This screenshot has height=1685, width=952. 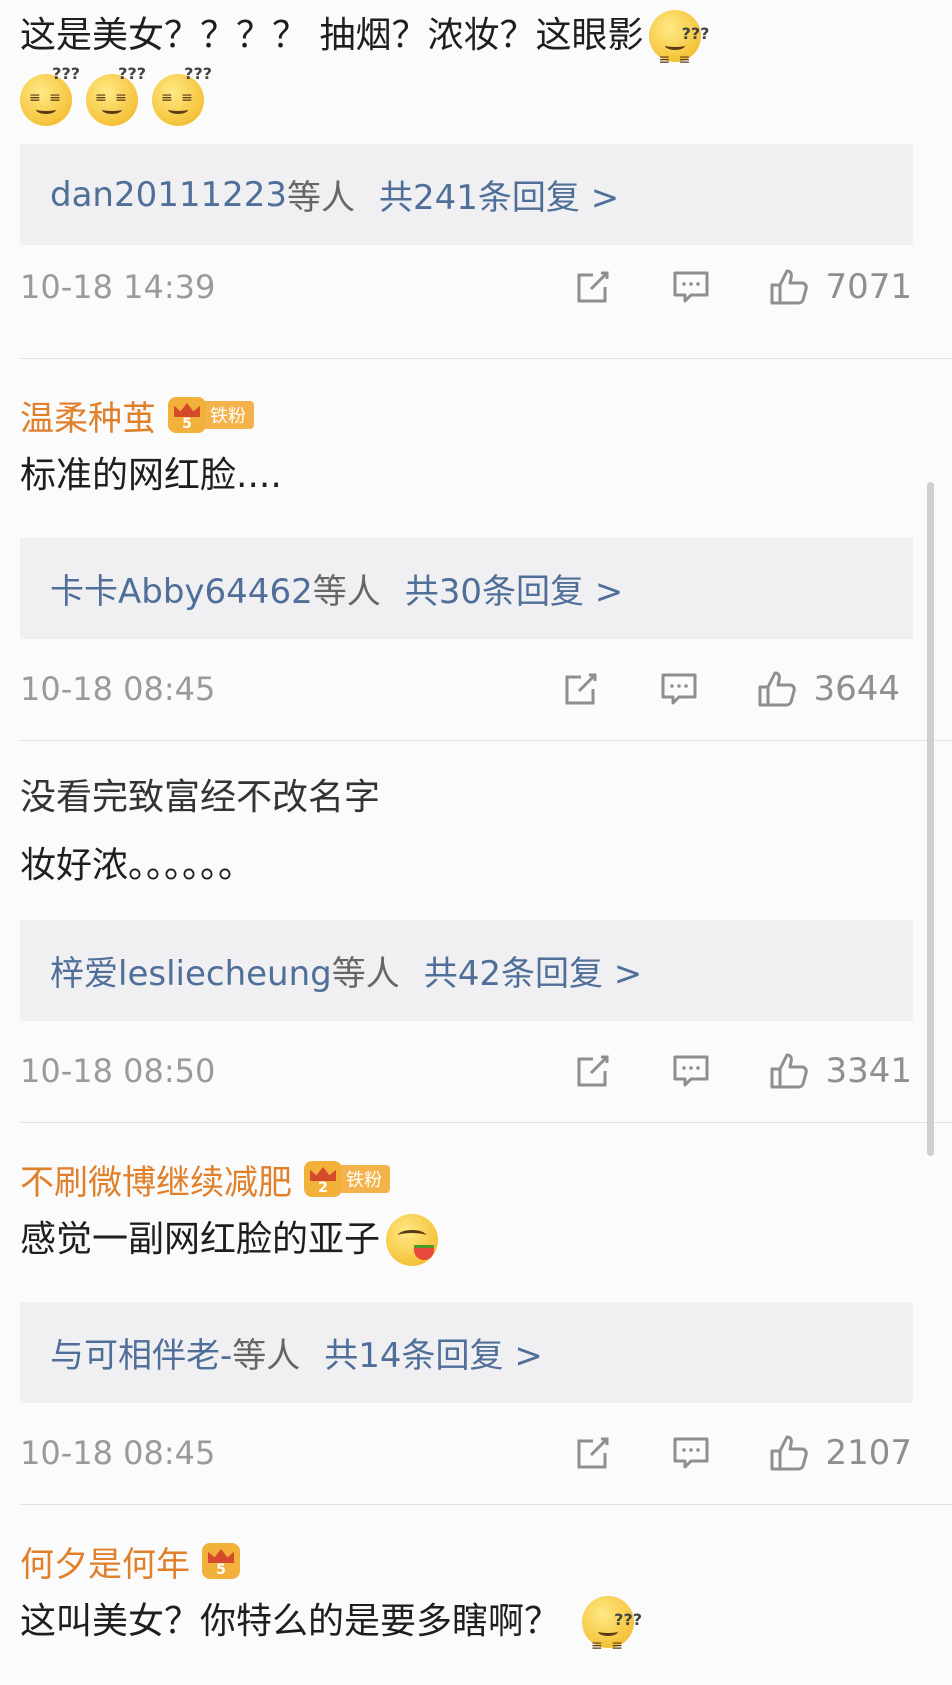 What do you see at coordinates (930, 819) in the screenshot?
I see `scrollbar` at bounding box center [930, 819].